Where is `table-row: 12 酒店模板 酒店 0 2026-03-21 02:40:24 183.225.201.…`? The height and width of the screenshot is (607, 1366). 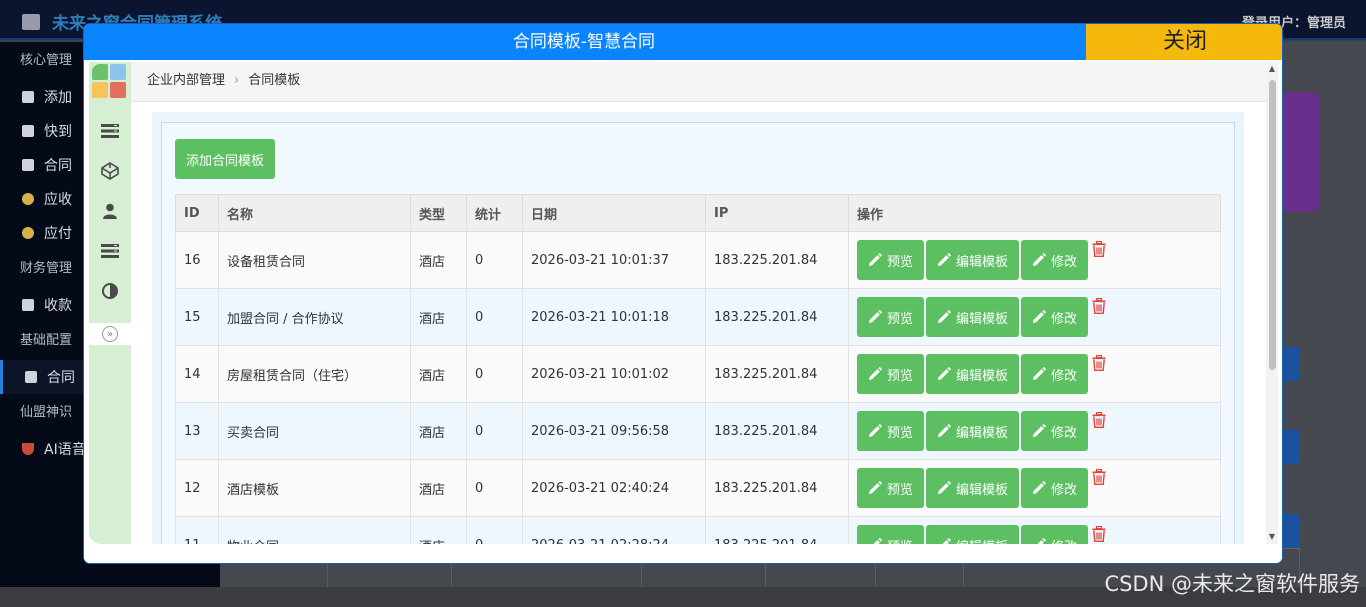 table-row: 12 酒店模板 酒店 0 2026-03-21 02:40:24 183.225.201.… is located at coordinates (698, 488).